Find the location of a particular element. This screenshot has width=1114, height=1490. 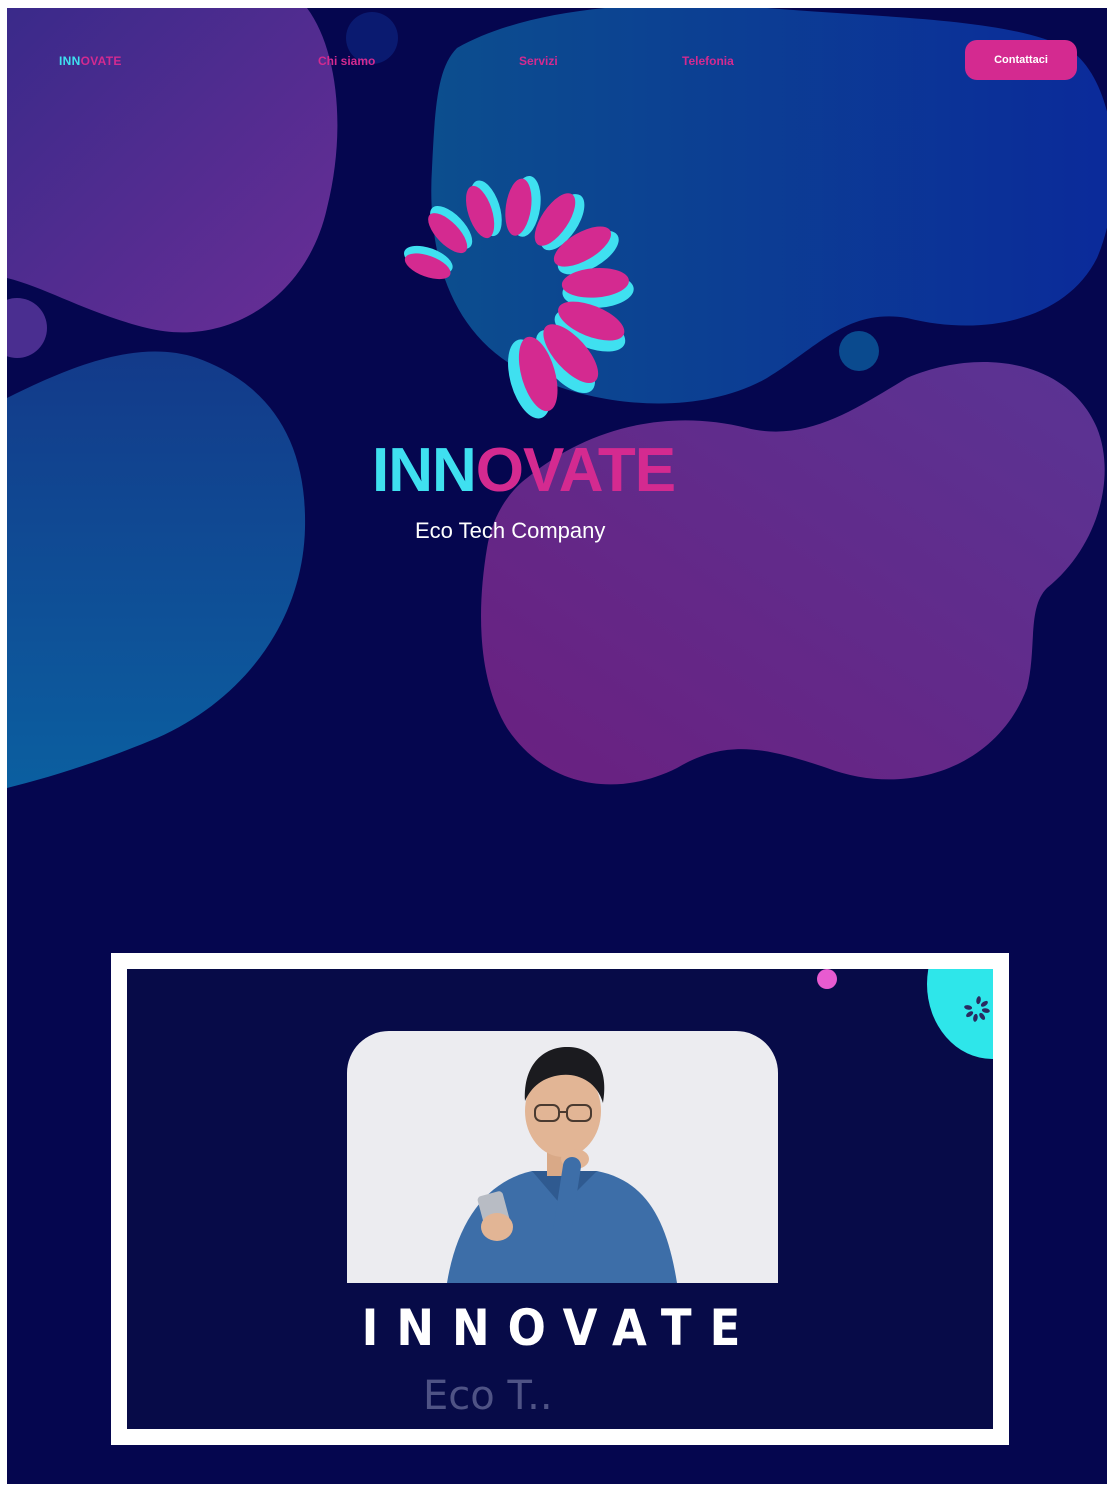

person-illustration is located at coordinates (562, 1164).